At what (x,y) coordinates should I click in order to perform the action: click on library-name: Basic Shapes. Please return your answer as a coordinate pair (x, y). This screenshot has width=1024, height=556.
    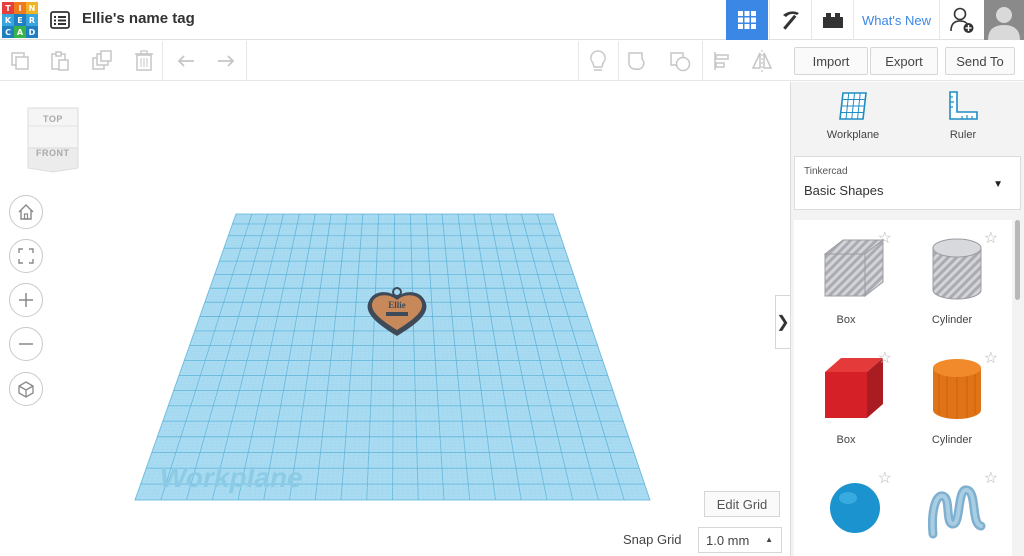
    Looking at the image, I should click on (844, 190).